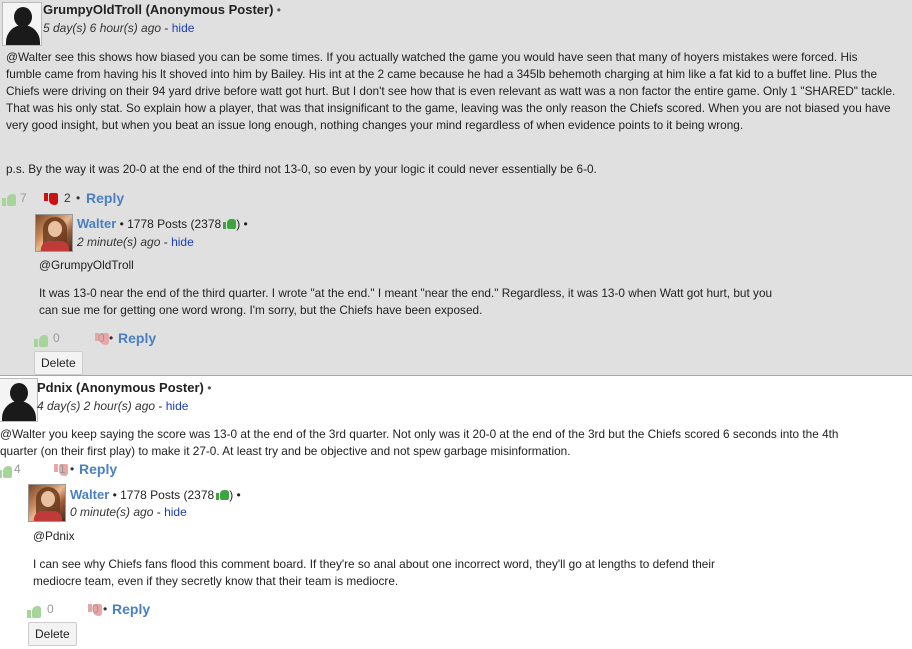 The height and width of the screenshot is (649, 912). Describe the element at coordinates (17, 469) in the screenshot. I see `upvote-count: 4` at that location.